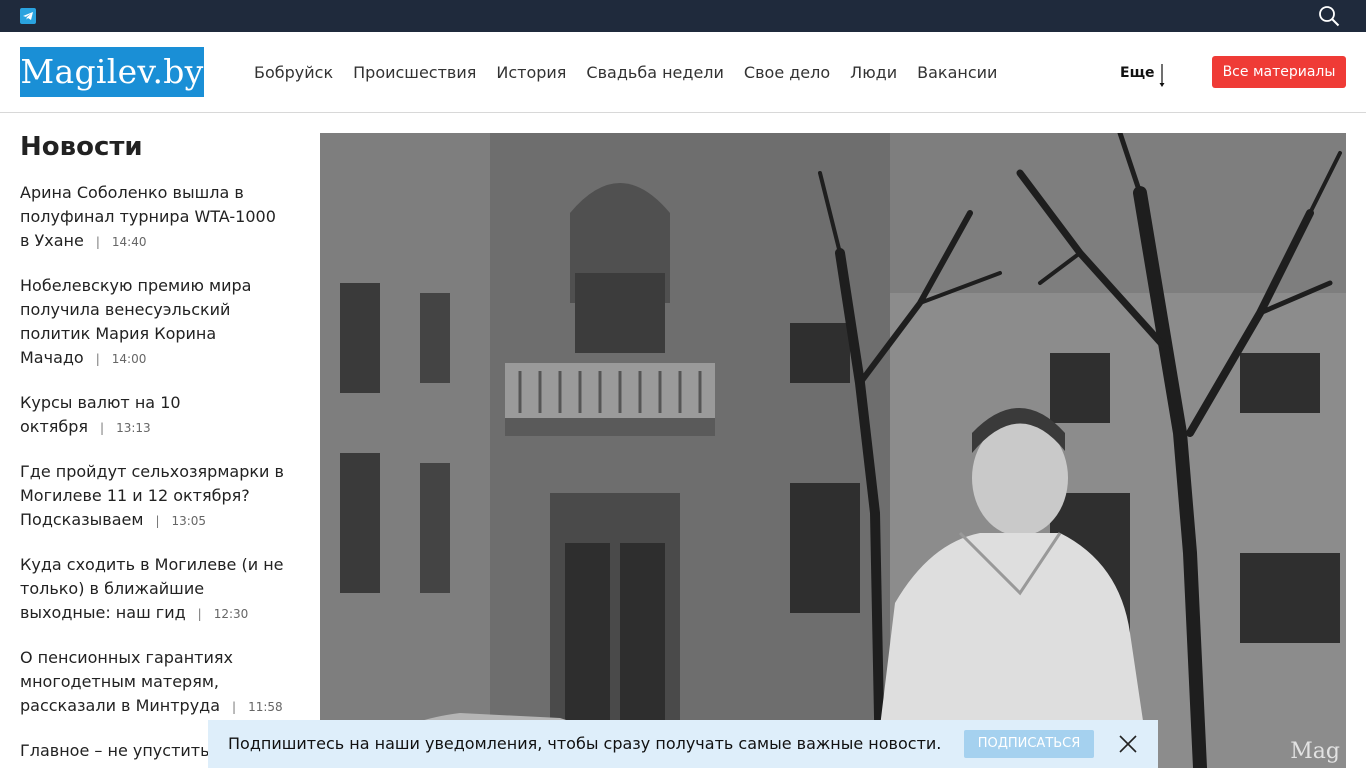 The height and width of the screenshot is (768, 1366). Describe the element at coordinates (957, 73) in the screenshot. I see `nav-item-vacancies: Вакансии` at that location.